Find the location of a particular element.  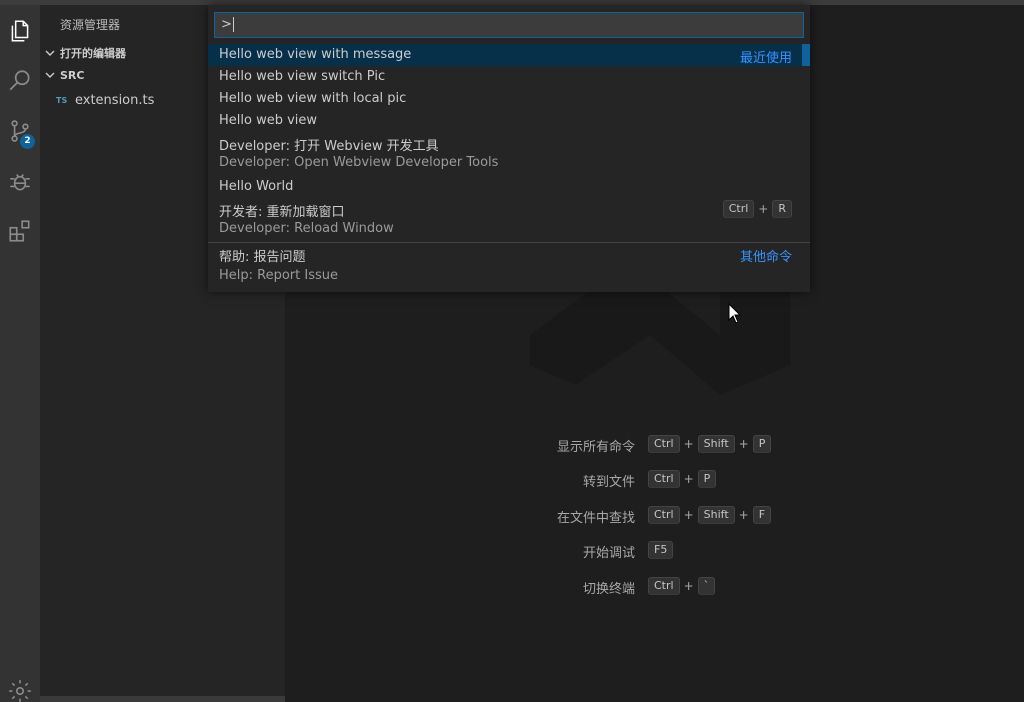

command-label: Hello web view is located at coordinates (268, 120).